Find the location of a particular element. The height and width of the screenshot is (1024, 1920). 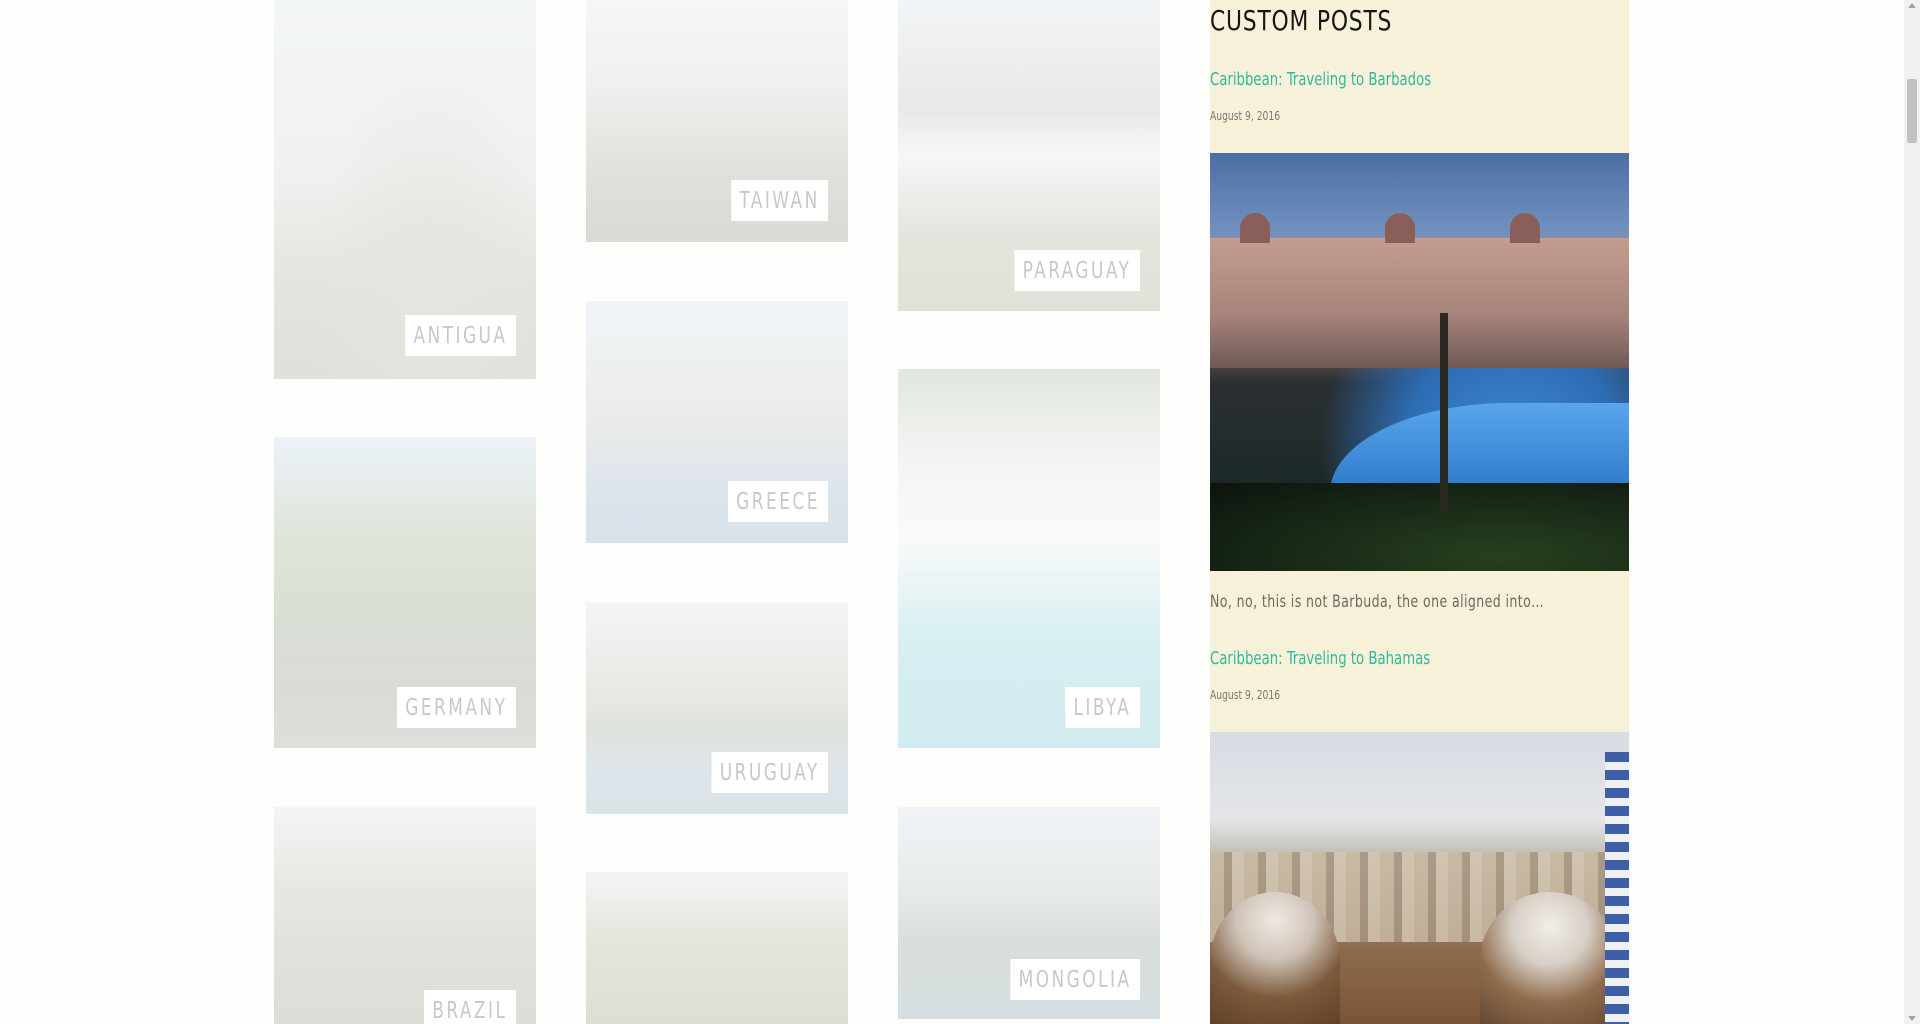

post-title-link: Caribbean: Traveling to Barbados is located at coordinates (1320, 79).